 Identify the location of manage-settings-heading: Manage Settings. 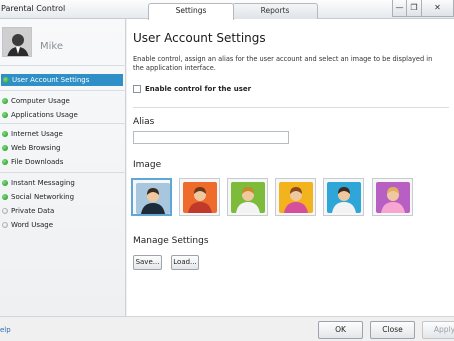
(171, 241).